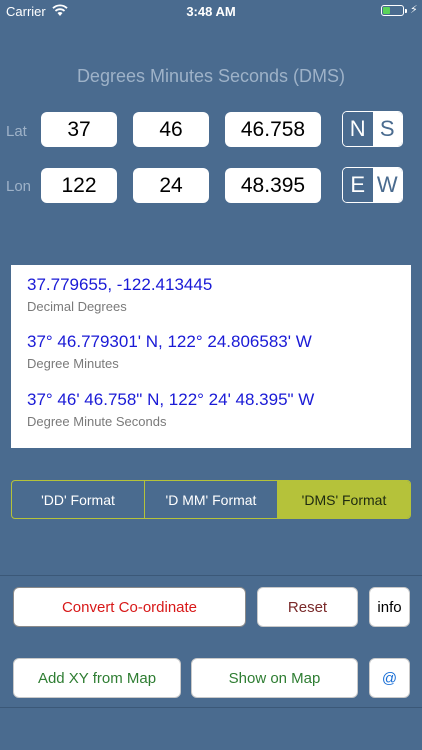 The image size is (422, 750). I want to click on lat-hemisphere-toggle: N S, so click(372, 129).